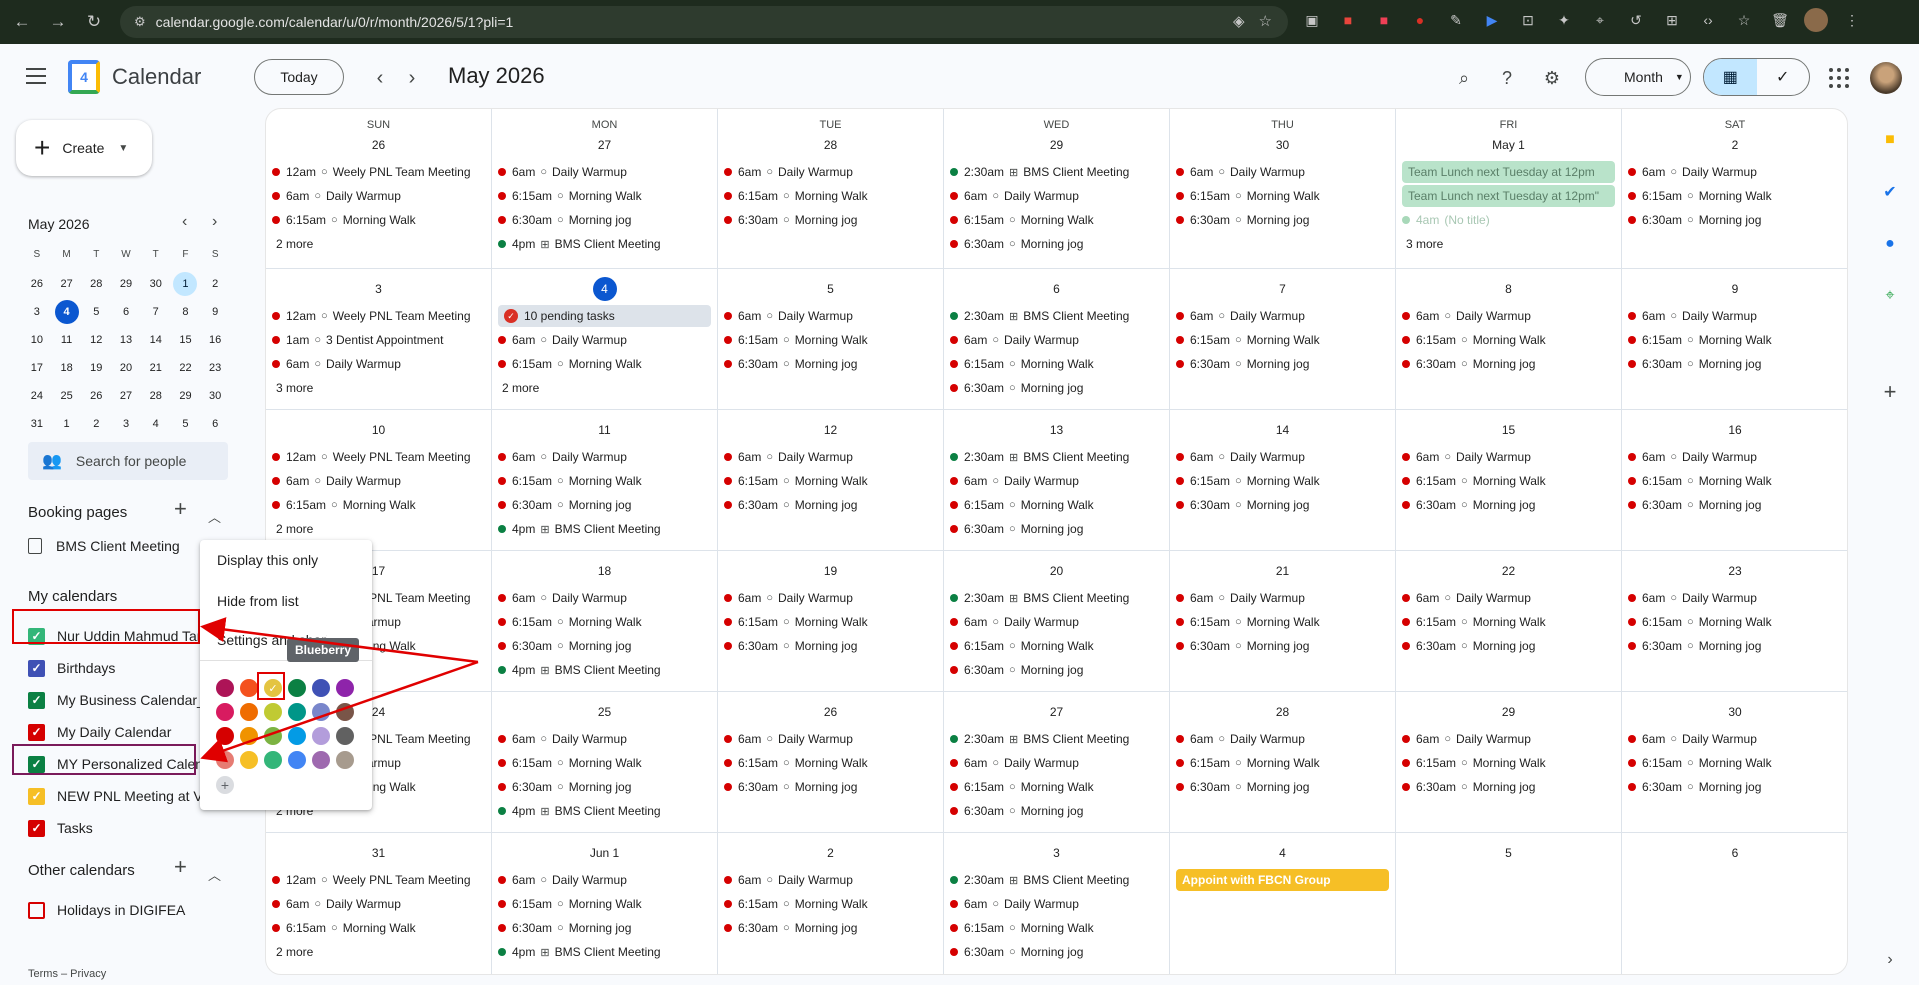  What do you see at coordinates (96, 368) in the screenshot?
I see `mini-day: 19` at bounding box center [96, 368].